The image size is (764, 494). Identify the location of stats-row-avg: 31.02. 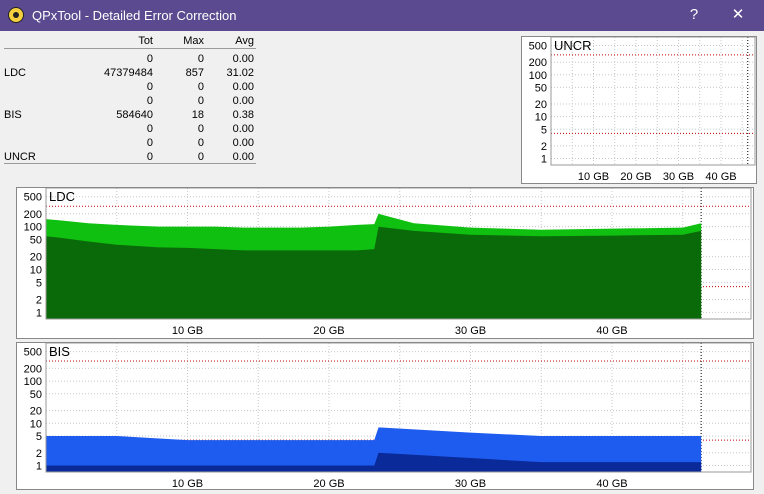
(240, 73).